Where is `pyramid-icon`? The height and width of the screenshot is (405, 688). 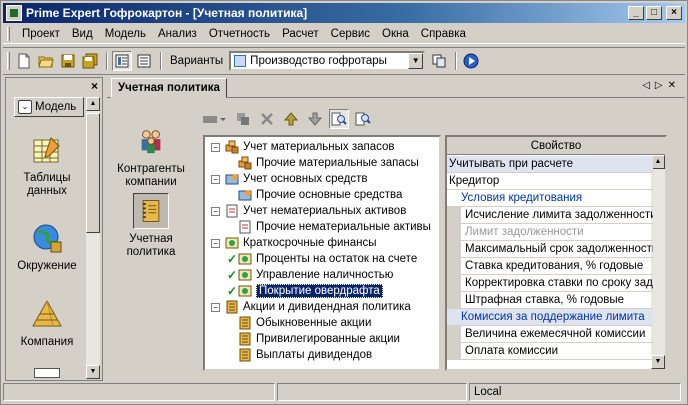 pyramid-icon is located at coordinates (47, 314).